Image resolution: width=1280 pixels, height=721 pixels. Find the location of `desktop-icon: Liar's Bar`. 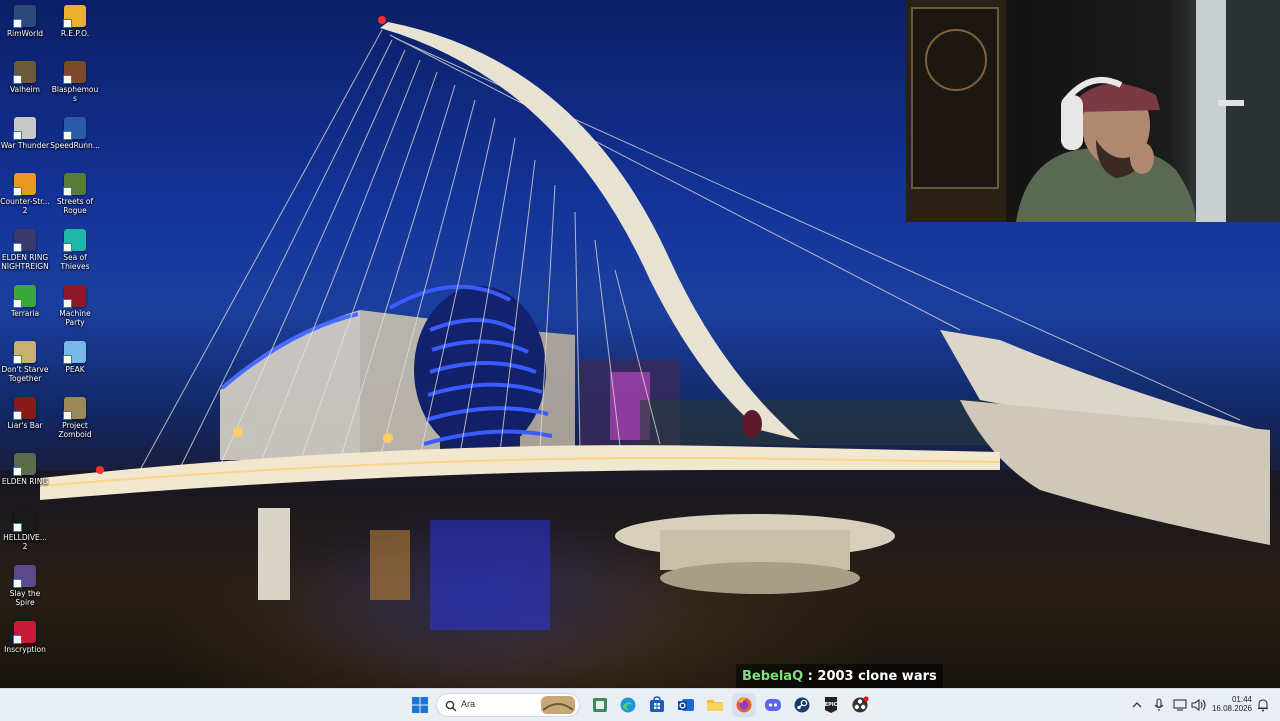

desktop-icon: Liar's Bar is located at coordinates (25, 413).